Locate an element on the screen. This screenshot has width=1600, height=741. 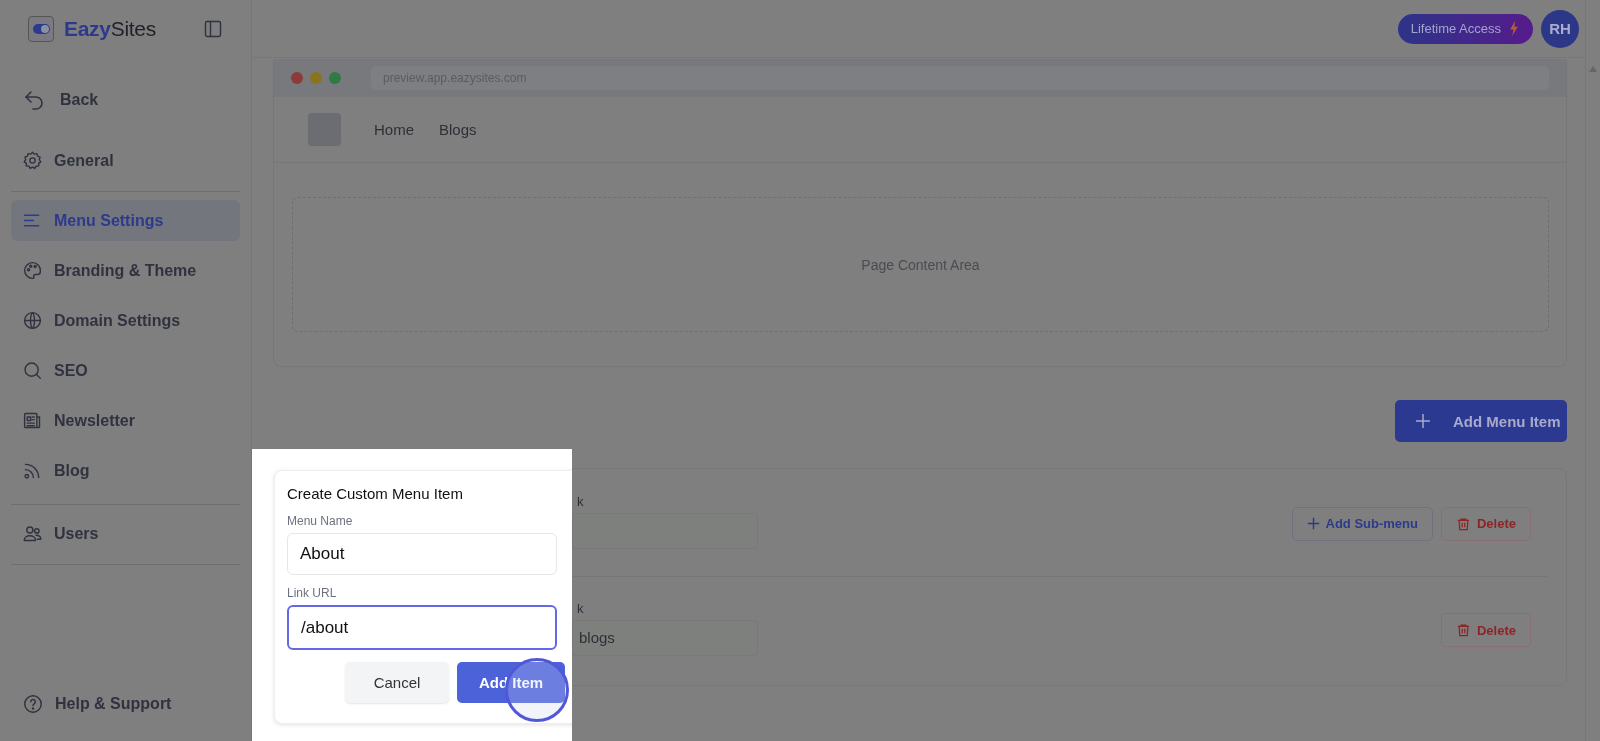
brand-name: EazySites is located at coordinates (110, 29).